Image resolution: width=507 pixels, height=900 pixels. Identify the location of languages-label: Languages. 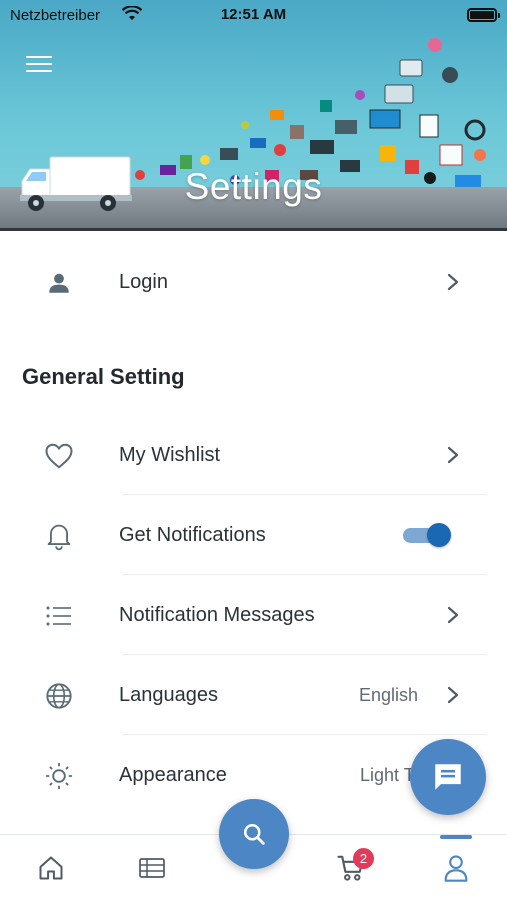
(168, 695).